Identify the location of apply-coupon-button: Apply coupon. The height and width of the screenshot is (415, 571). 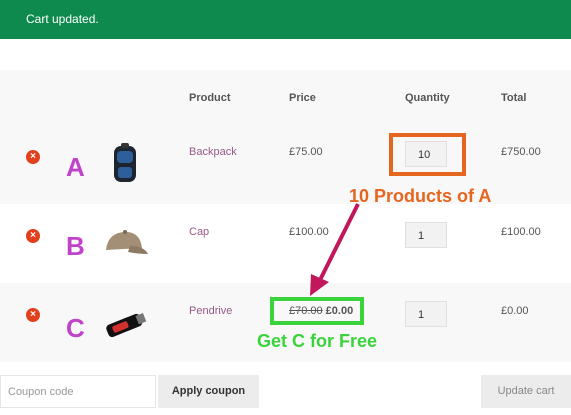
(208, 391).